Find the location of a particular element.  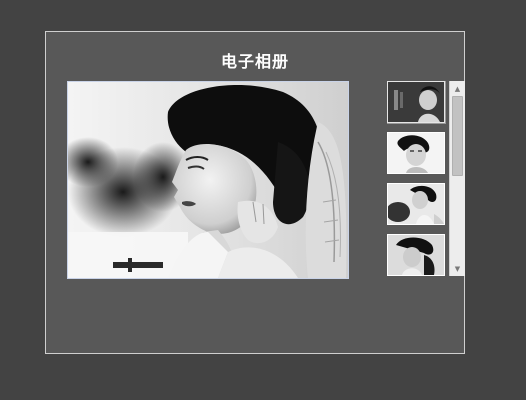

thumbnail-scrollbar: ▲ ▼ is located at coordinates (457, 178).